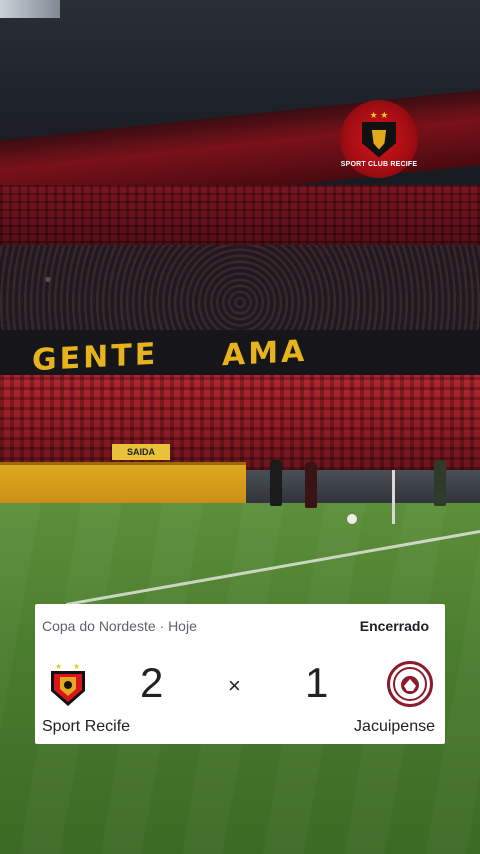 The height and width of the screenshot is (854, 480). Describe the element at coordinates (141, 452) in the screenshot. I see `exit-sign: SAIDA` at that location.